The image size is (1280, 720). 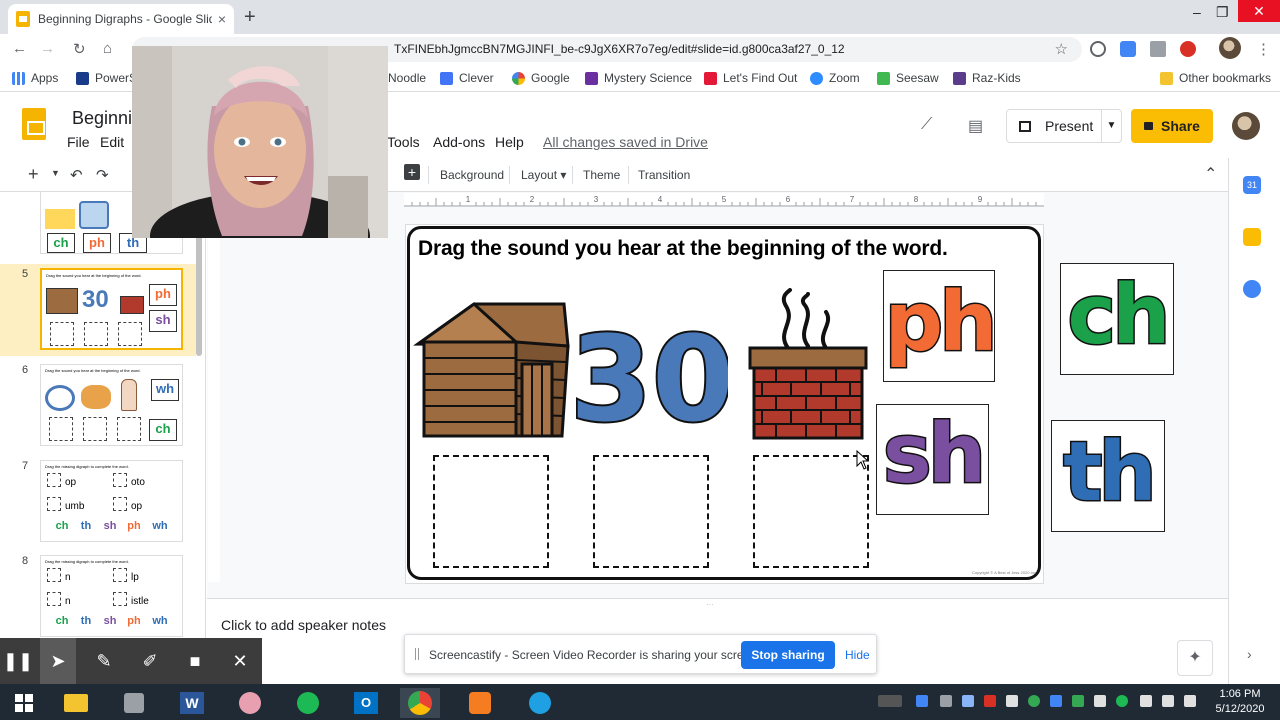 I want to click on bookmark-other: Other bookmarks, so click(x=1215, y=78).